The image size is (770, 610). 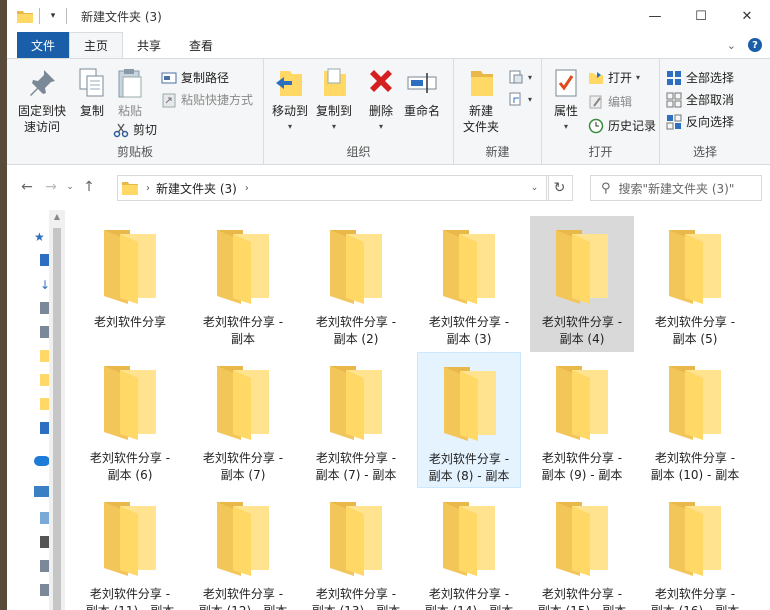 What do you see at coordinates (334, 101) in the screenshot?
I see `copy-to-button: 复制到 ▾` at bounding box center [334, 101].